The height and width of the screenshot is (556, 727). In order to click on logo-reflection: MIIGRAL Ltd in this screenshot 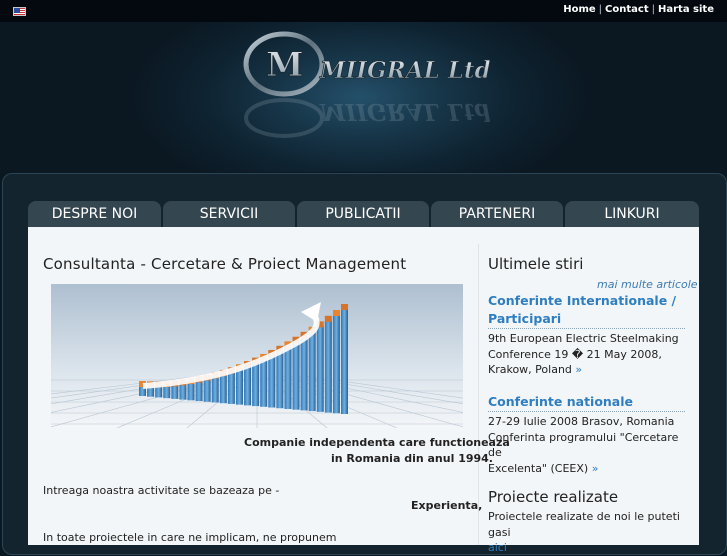, I will do `click(404, 111)`.